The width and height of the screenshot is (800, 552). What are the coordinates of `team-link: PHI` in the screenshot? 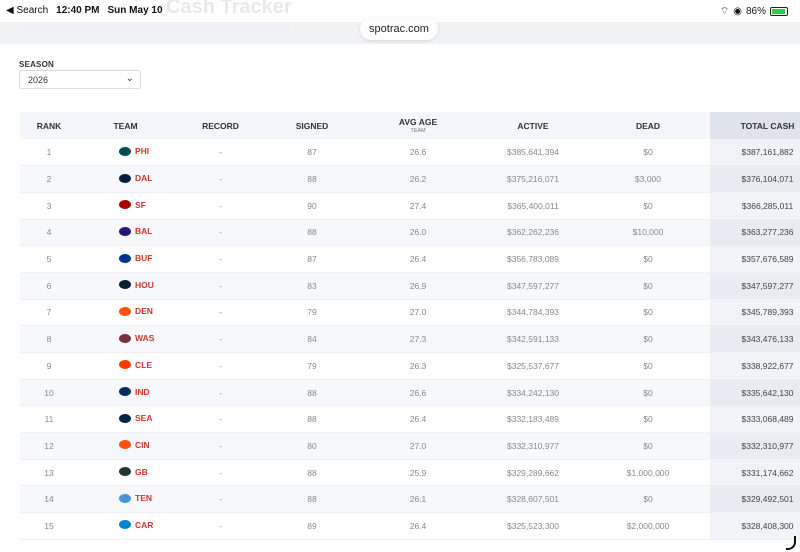 It's located at (142, 151).